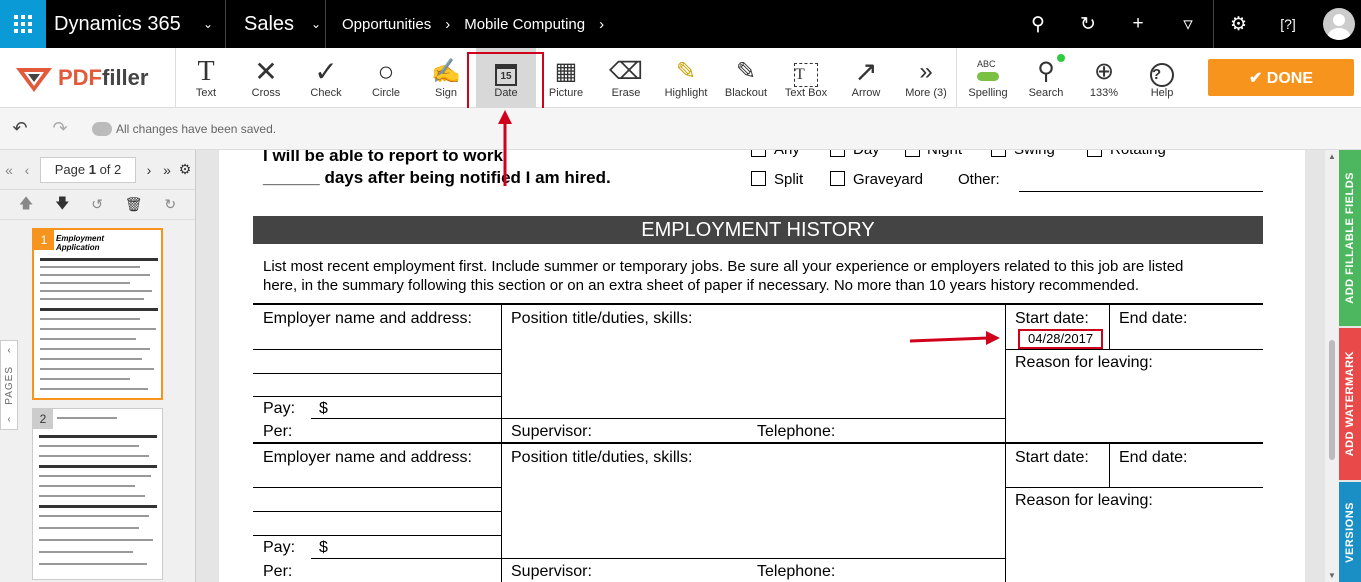 The height and width of the screenshot is (582, 1361). Describe the element at coordinates (505, 117) in the screenshot. I see `arrow-head-up` at that location.